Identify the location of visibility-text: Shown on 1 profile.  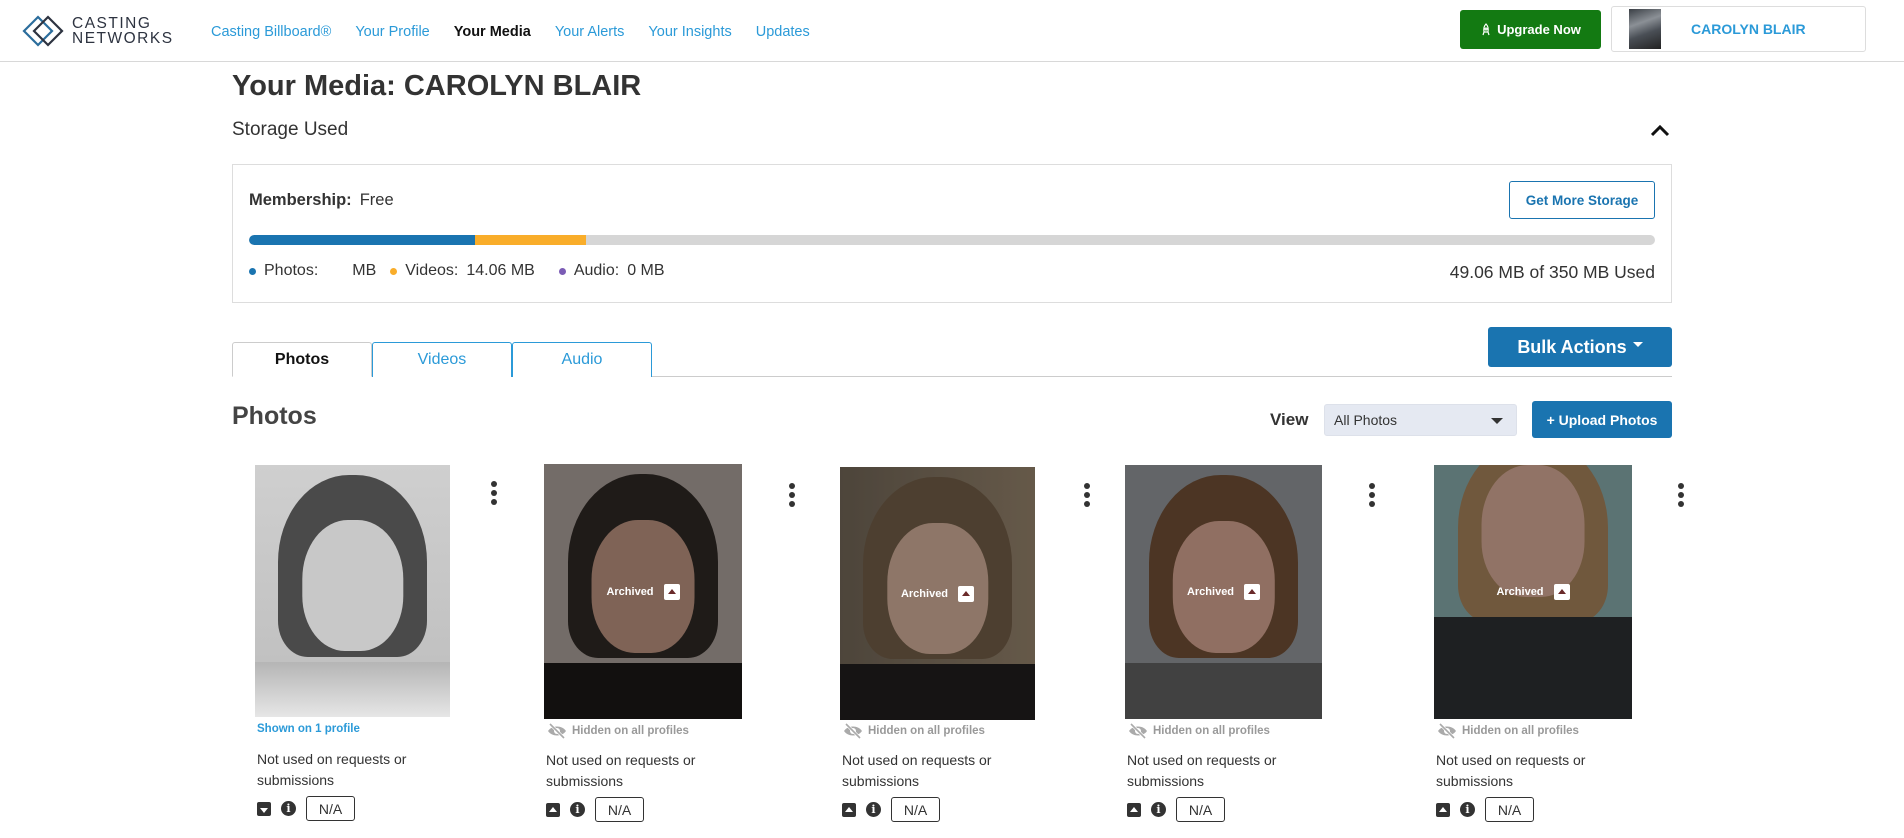
(308, 729).